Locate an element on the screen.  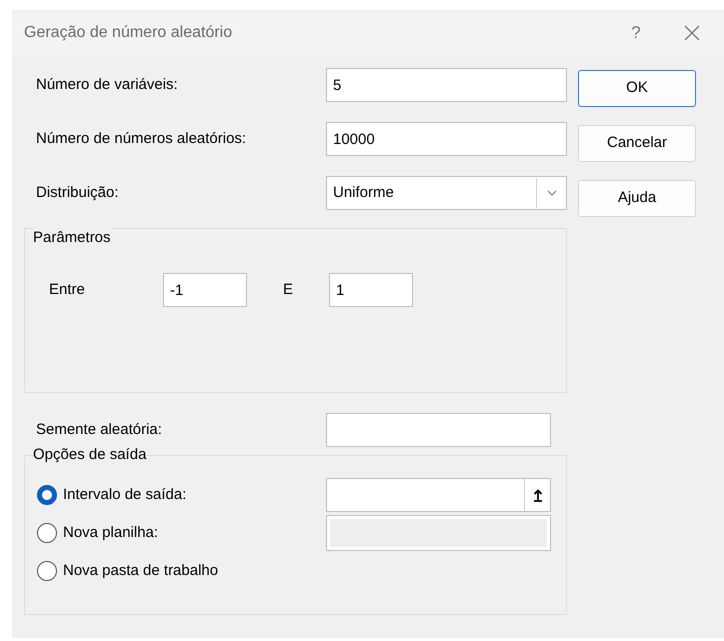
upload-arrow-icon is located at coordinates (537, 495).